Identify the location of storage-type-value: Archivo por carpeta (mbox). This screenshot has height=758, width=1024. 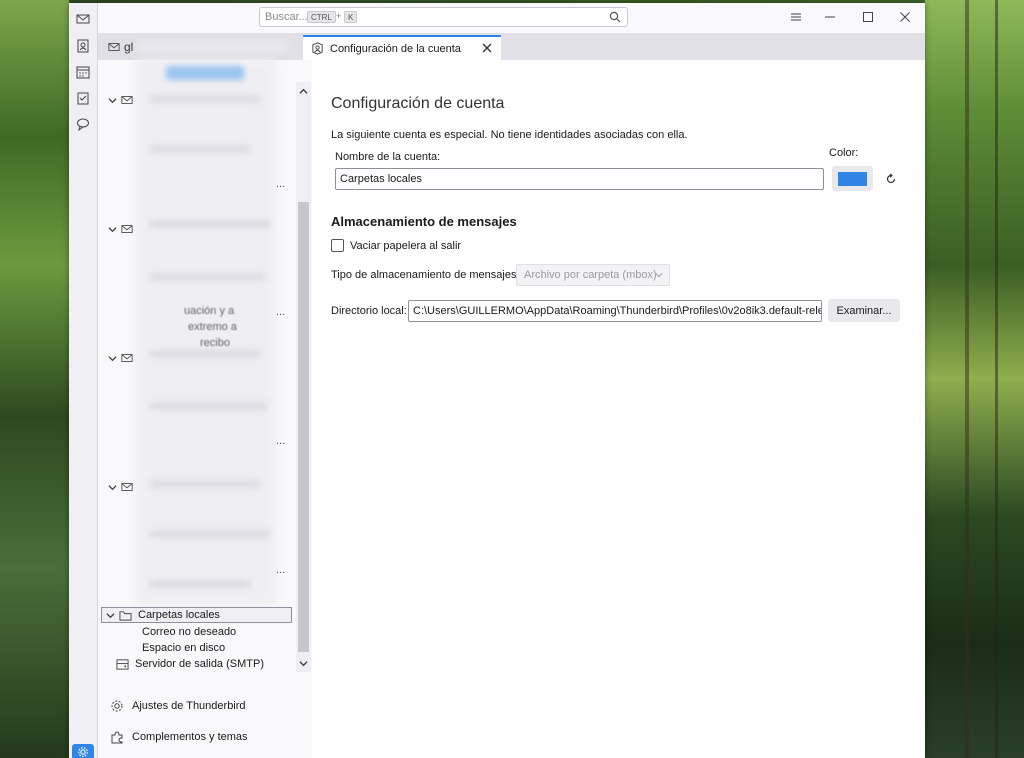
(590, 275).